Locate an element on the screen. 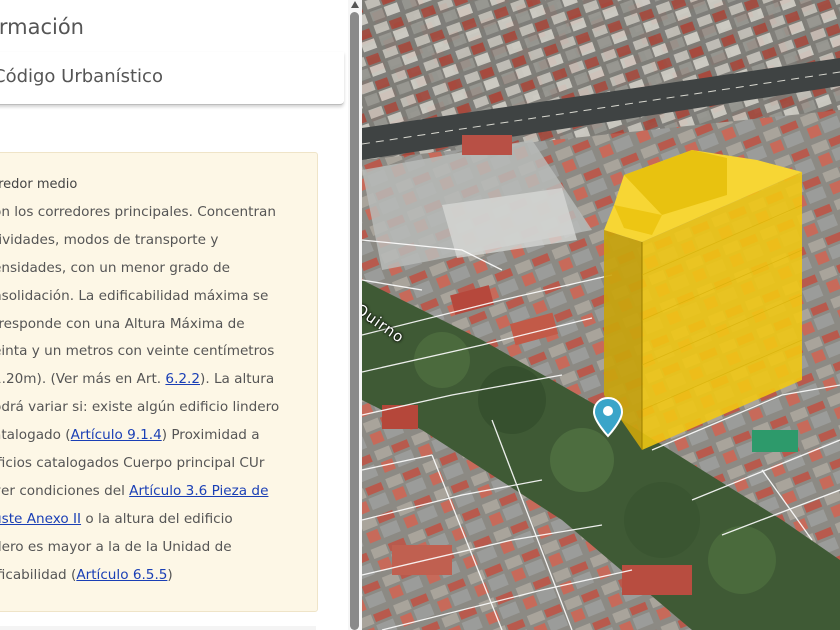  description-text: nsolidación. La edificabilidad máxima se is located at coordinates (134, 295).